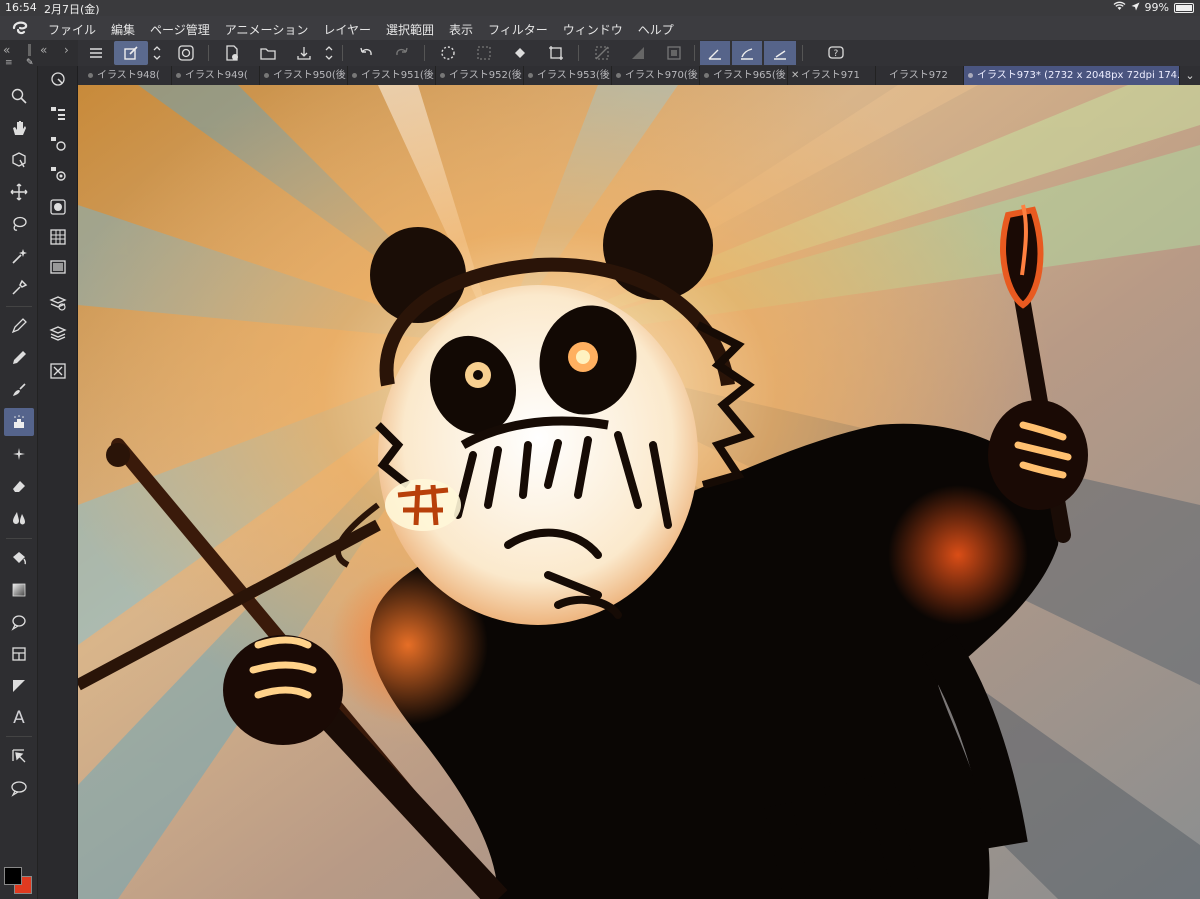 The width and height of the screenshot is (1200, 899). Describe the element at coordinates (304, 53) in the screenshot. I see `save-icon` at that location.